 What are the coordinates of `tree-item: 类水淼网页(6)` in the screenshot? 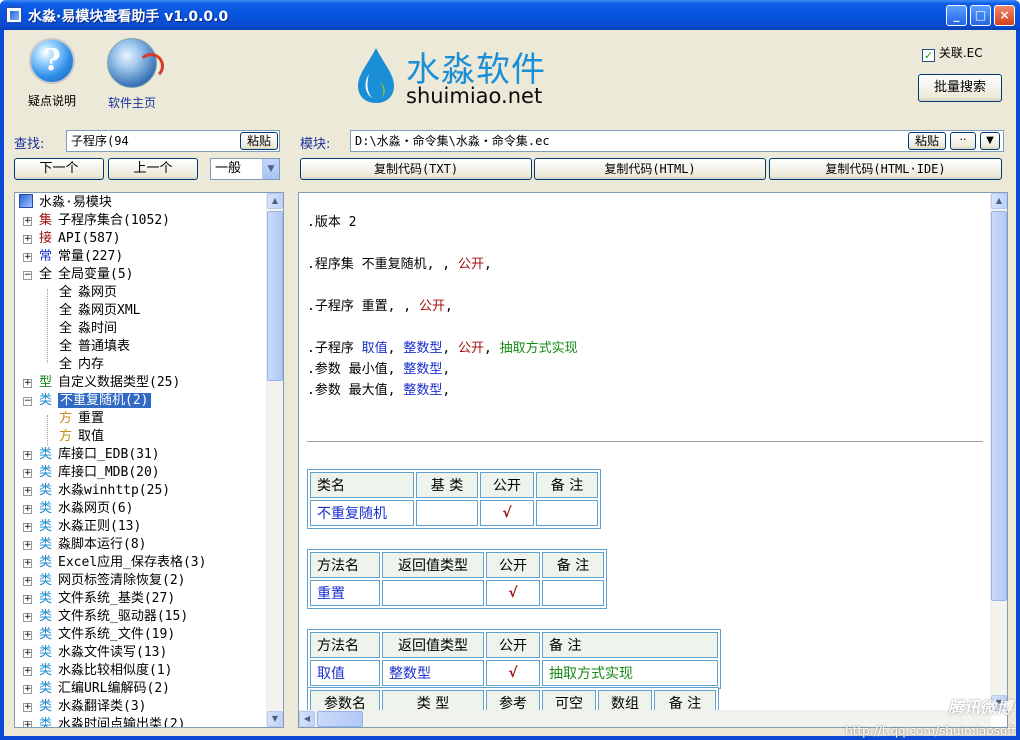 It's located at (86, 509).